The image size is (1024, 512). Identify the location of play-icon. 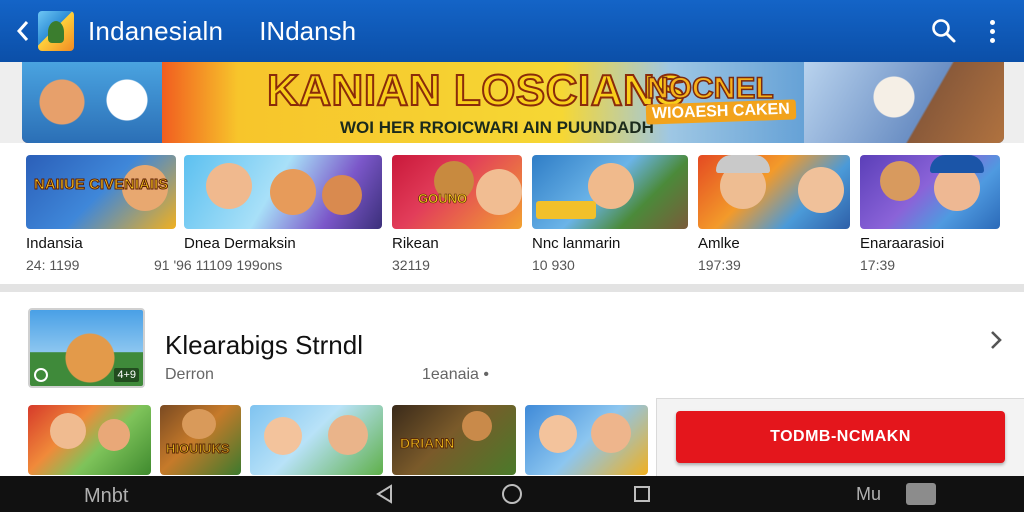
(41, 375).